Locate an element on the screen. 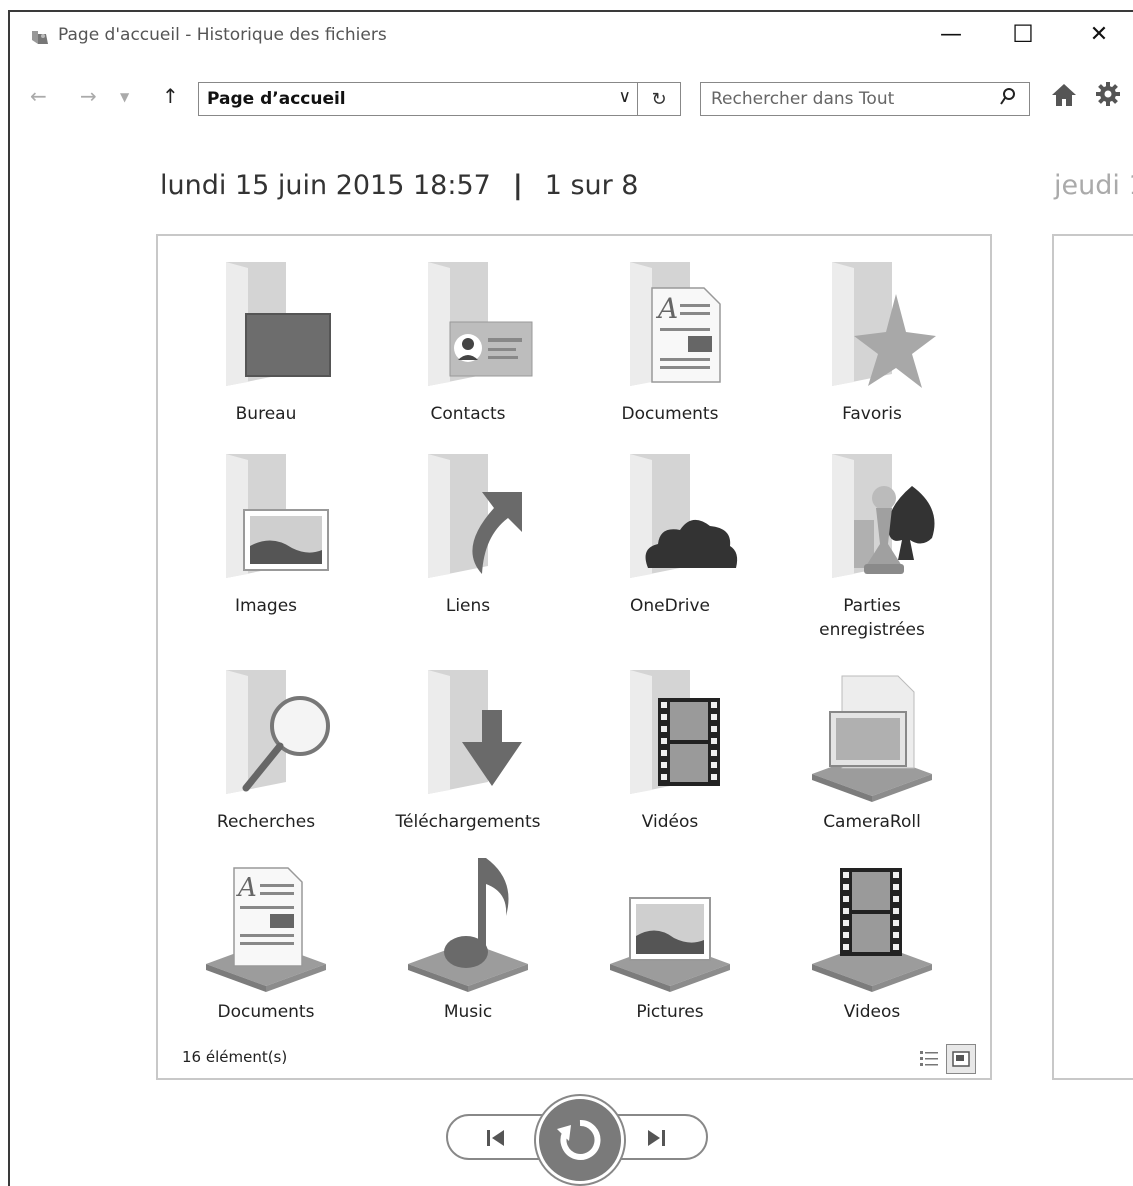 The image size is (1133, 1186). favorites-folder-icon is located at coordinates (884, 325).